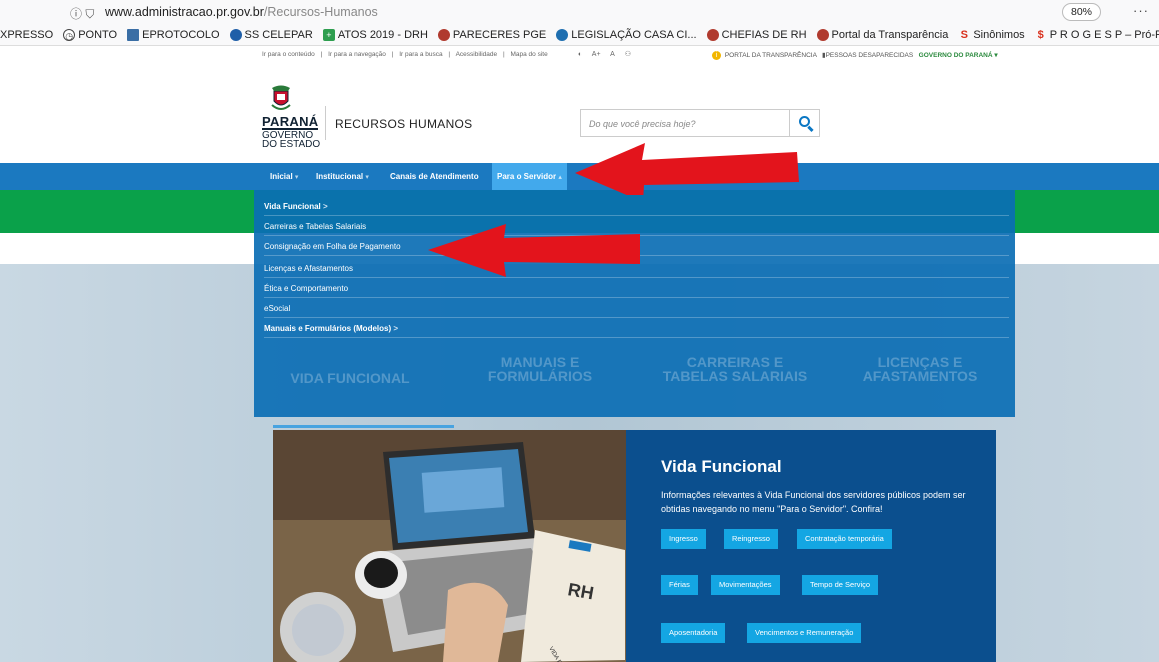  I want to click on parana-logo: PARANÁ GOVERNO DO ESTADO, so click(292, 122).